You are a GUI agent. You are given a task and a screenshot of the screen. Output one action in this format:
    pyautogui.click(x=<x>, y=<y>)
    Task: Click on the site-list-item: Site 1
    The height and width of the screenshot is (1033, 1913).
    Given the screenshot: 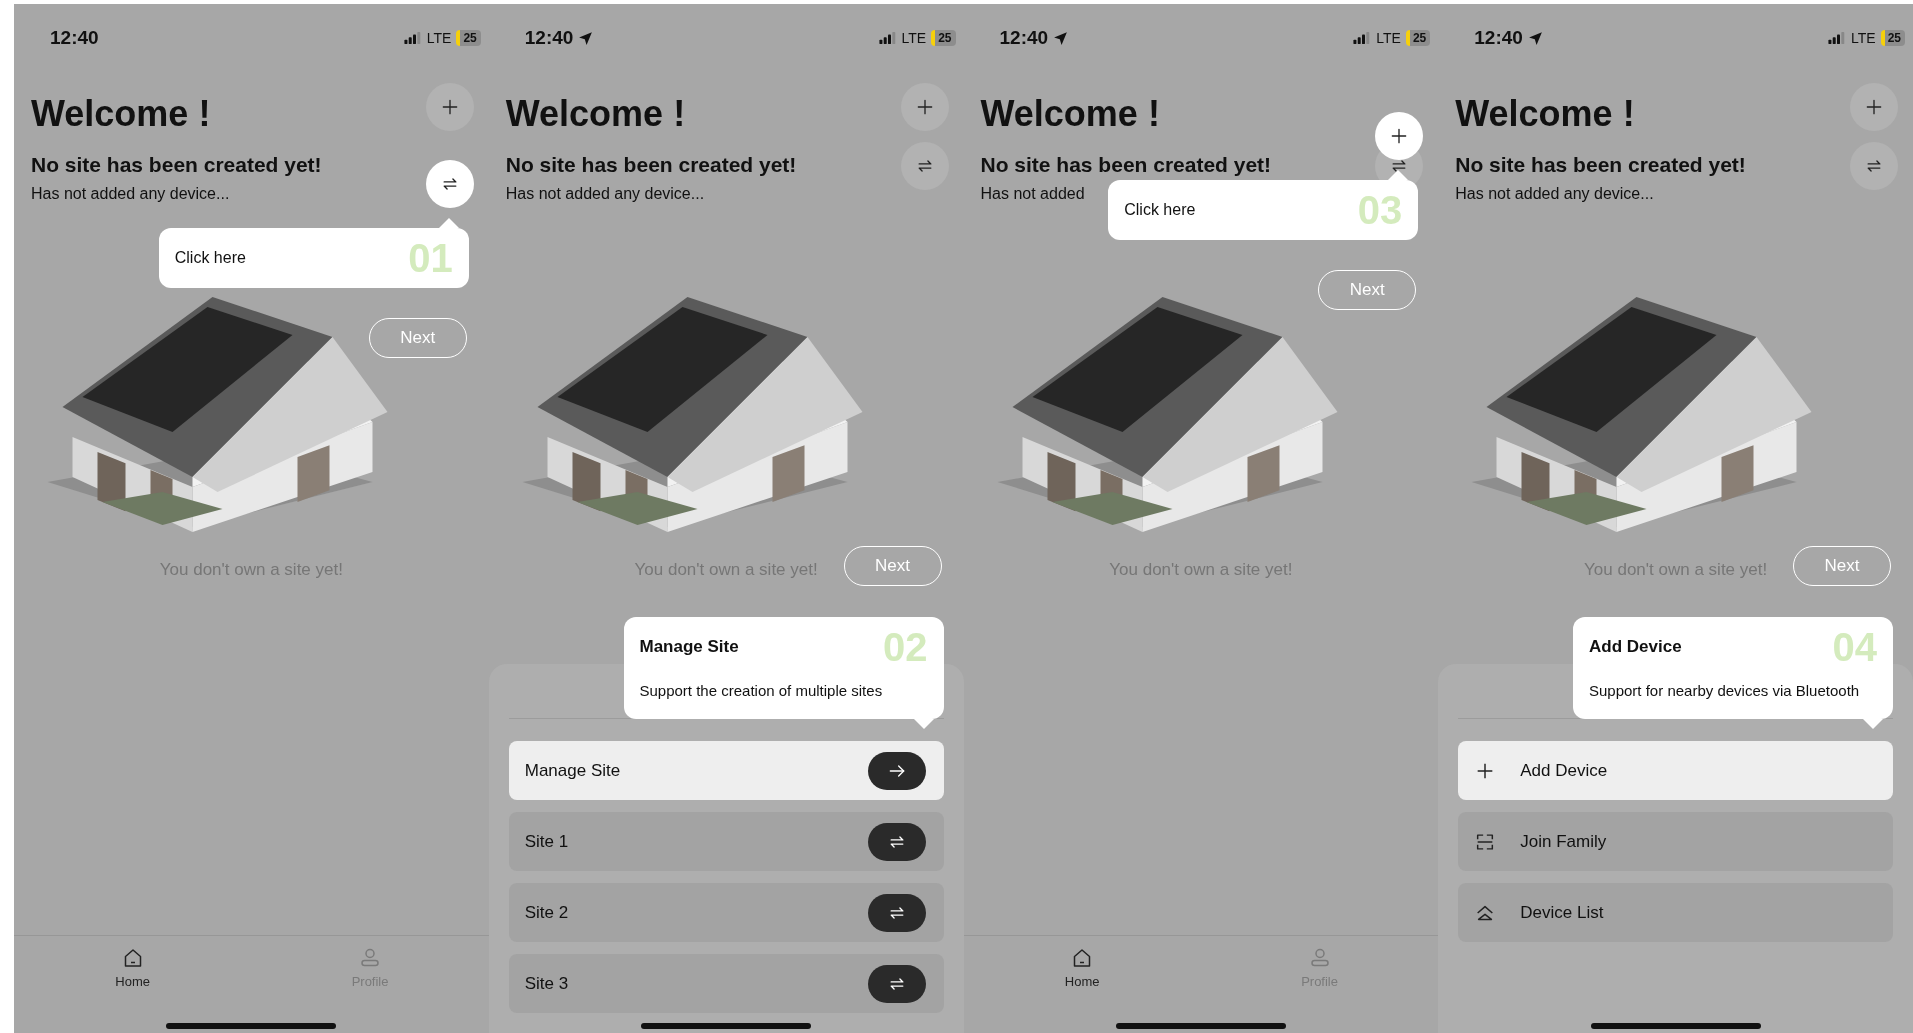 What is the action you would take?
    pyautogui.click(x=726, y=841)
    